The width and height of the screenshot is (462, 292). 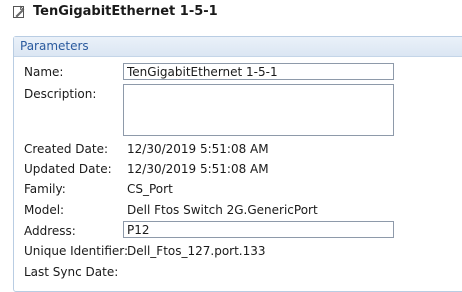 I want to click on window-title: TenGigabitEthernet 1-5-1, so click(x=125, y=11).